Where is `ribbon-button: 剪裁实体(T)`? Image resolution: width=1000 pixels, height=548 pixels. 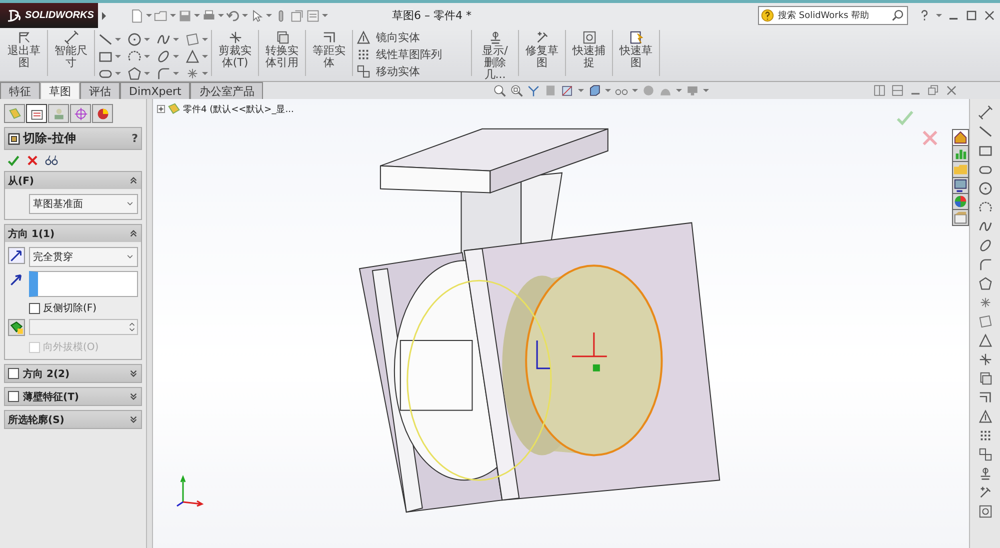
ribbon-button: 剪裁实体(T) is located at coordinates (235, 49).